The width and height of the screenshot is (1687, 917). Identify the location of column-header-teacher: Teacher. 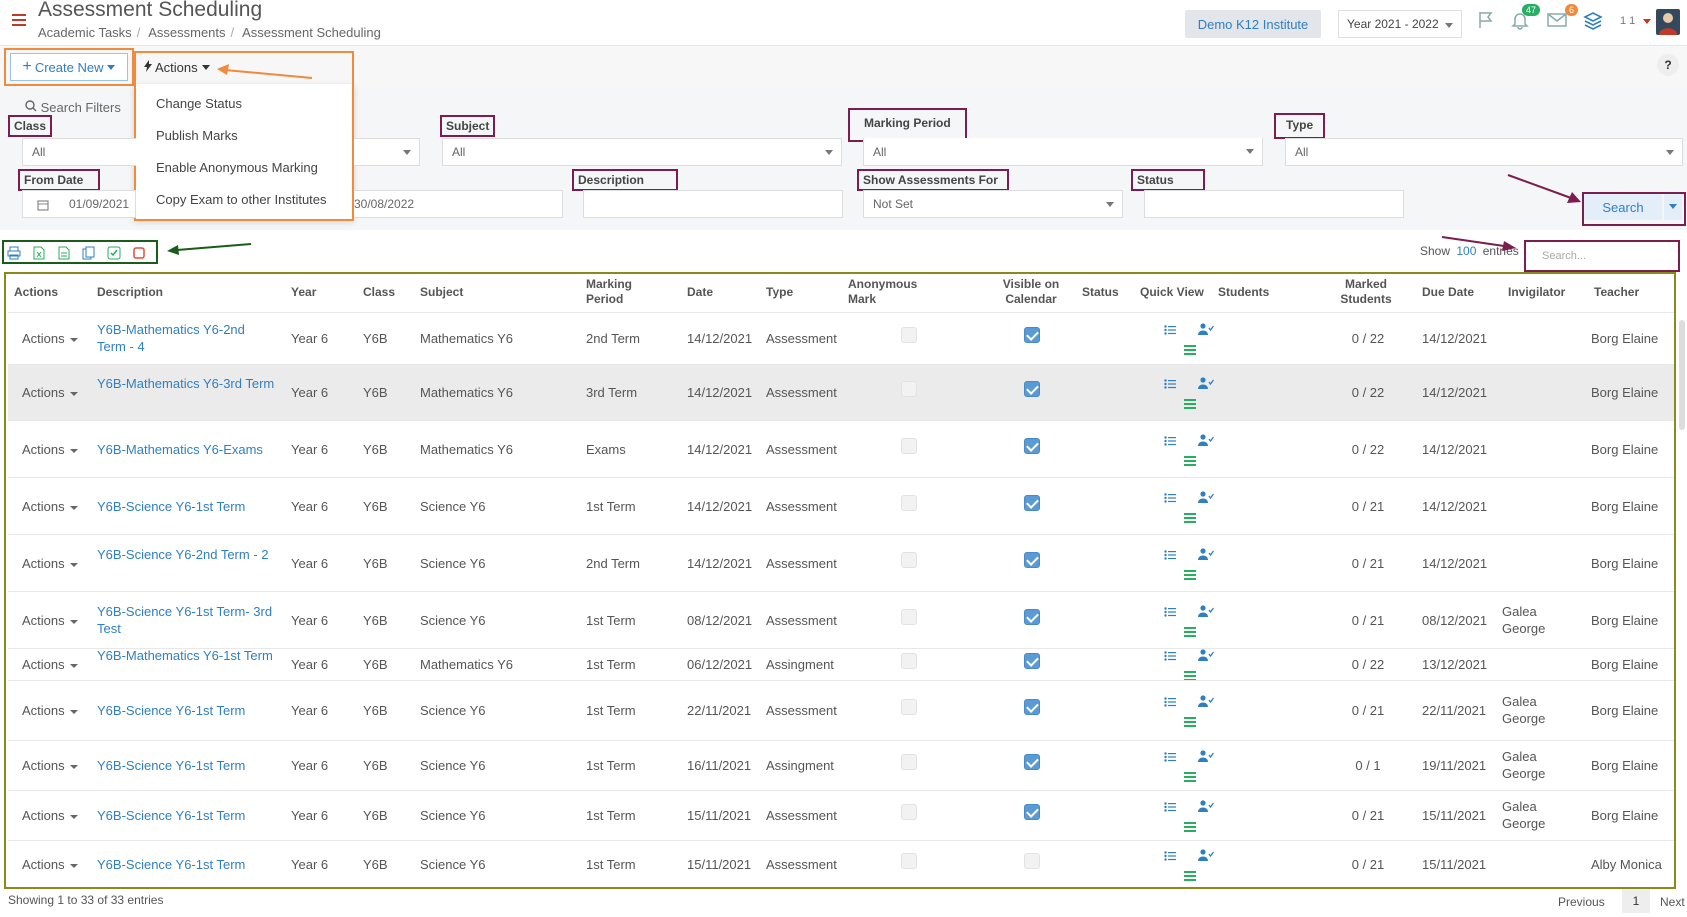
(1634, 292).